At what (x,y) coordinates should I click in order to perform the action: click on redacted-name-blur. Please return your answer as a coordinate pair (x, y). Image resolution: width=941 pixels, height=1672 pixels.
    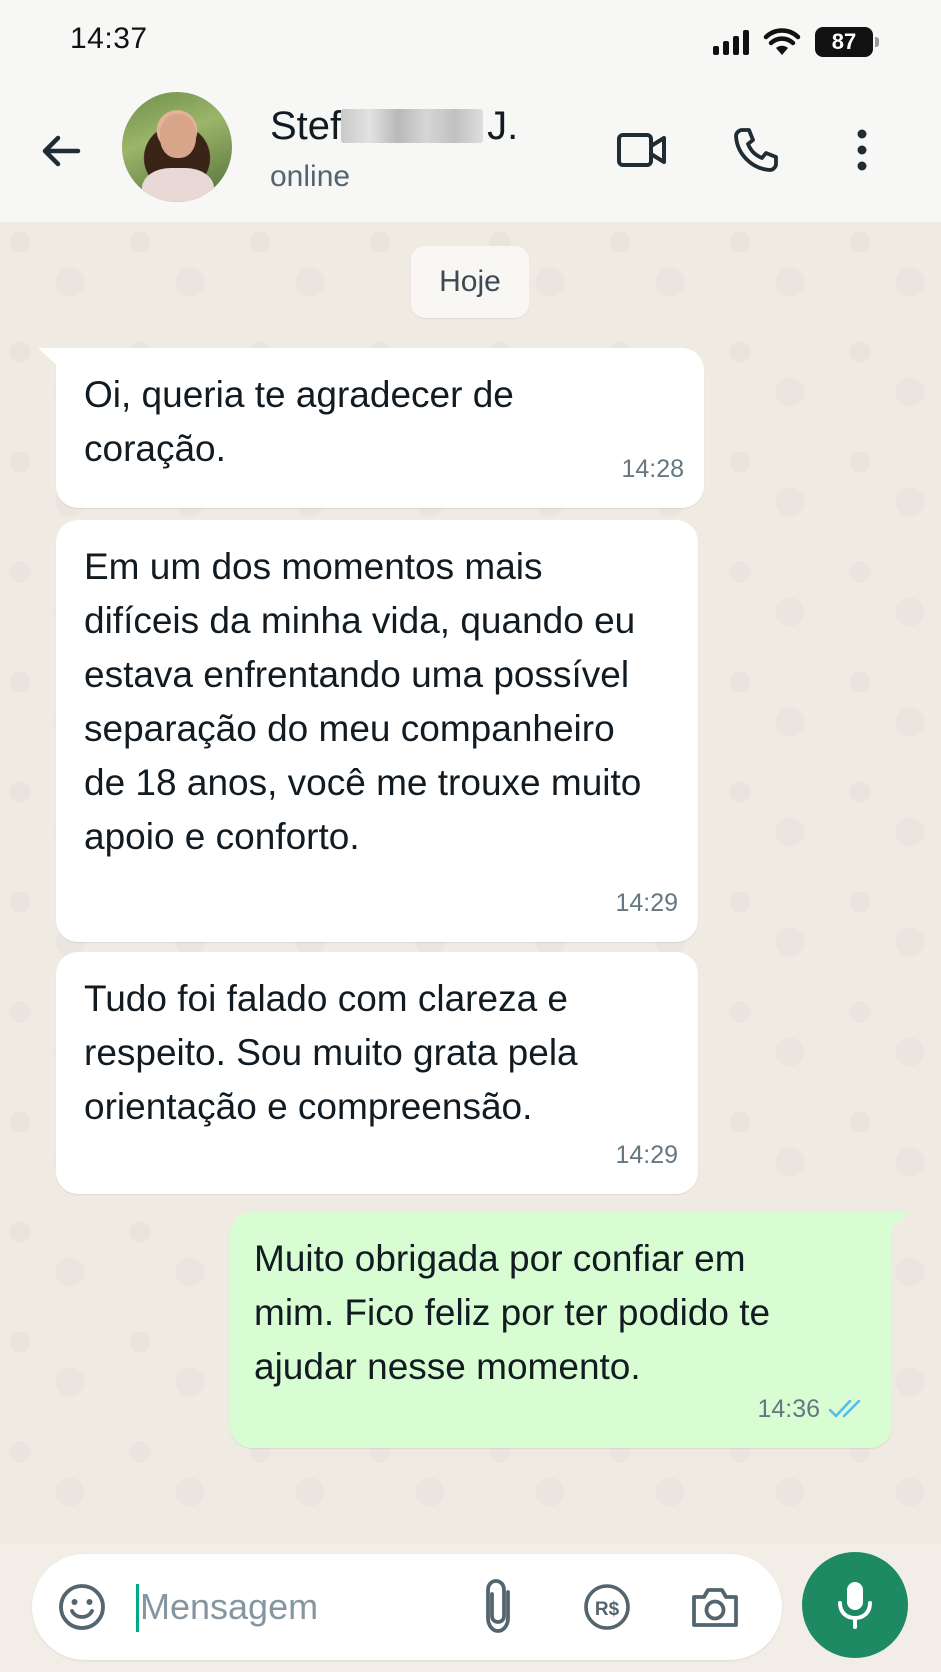
    Looking at the image, I should click on (412, 126).